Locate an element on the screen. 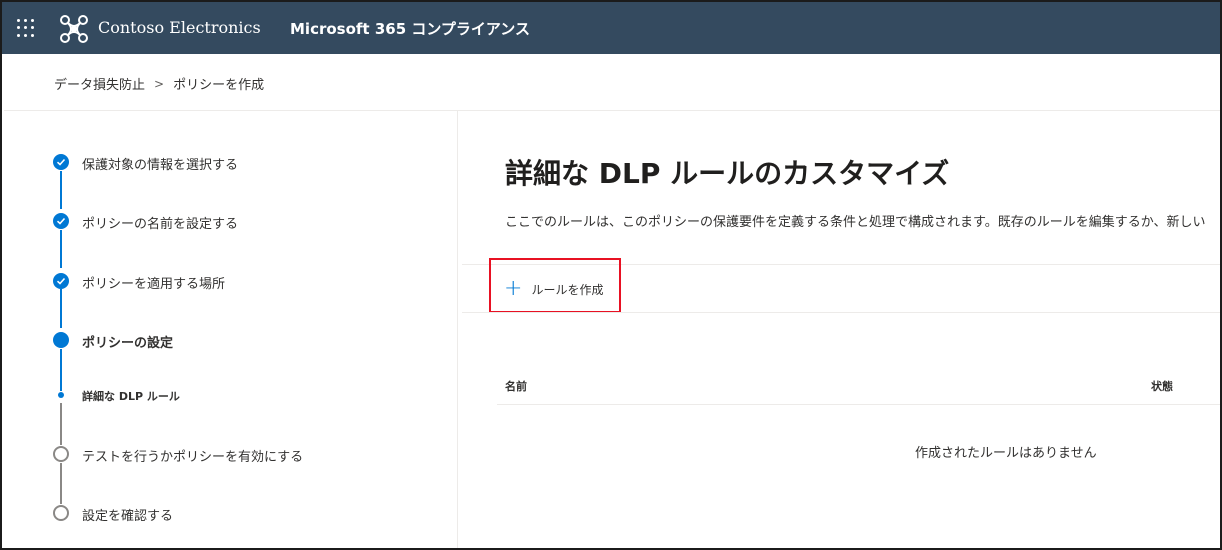 The image size is (1222, 550). org-name: Contoso Electronics is located at coordinates (179, 27).